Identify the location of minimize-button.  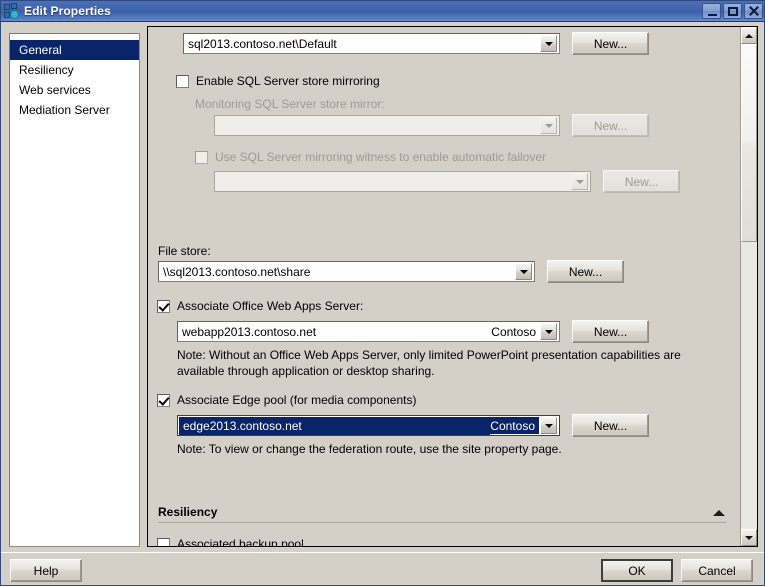
(711, 11).